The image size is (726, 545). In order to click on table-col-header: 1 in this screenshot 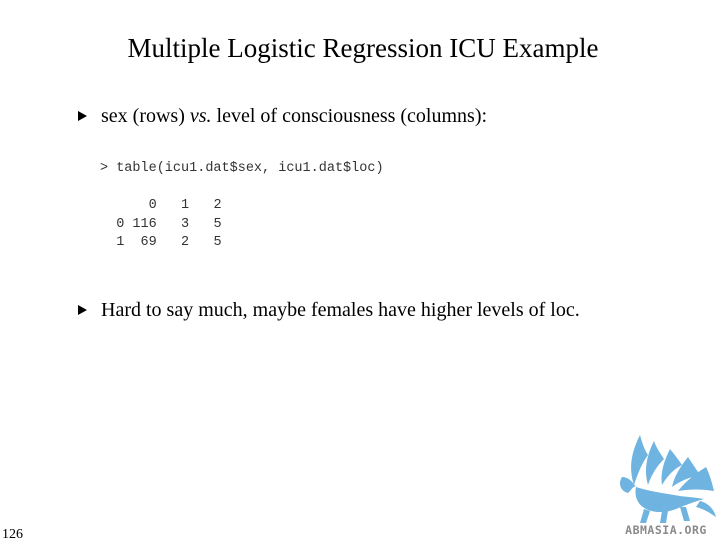, I will do `click(185, 205)`.